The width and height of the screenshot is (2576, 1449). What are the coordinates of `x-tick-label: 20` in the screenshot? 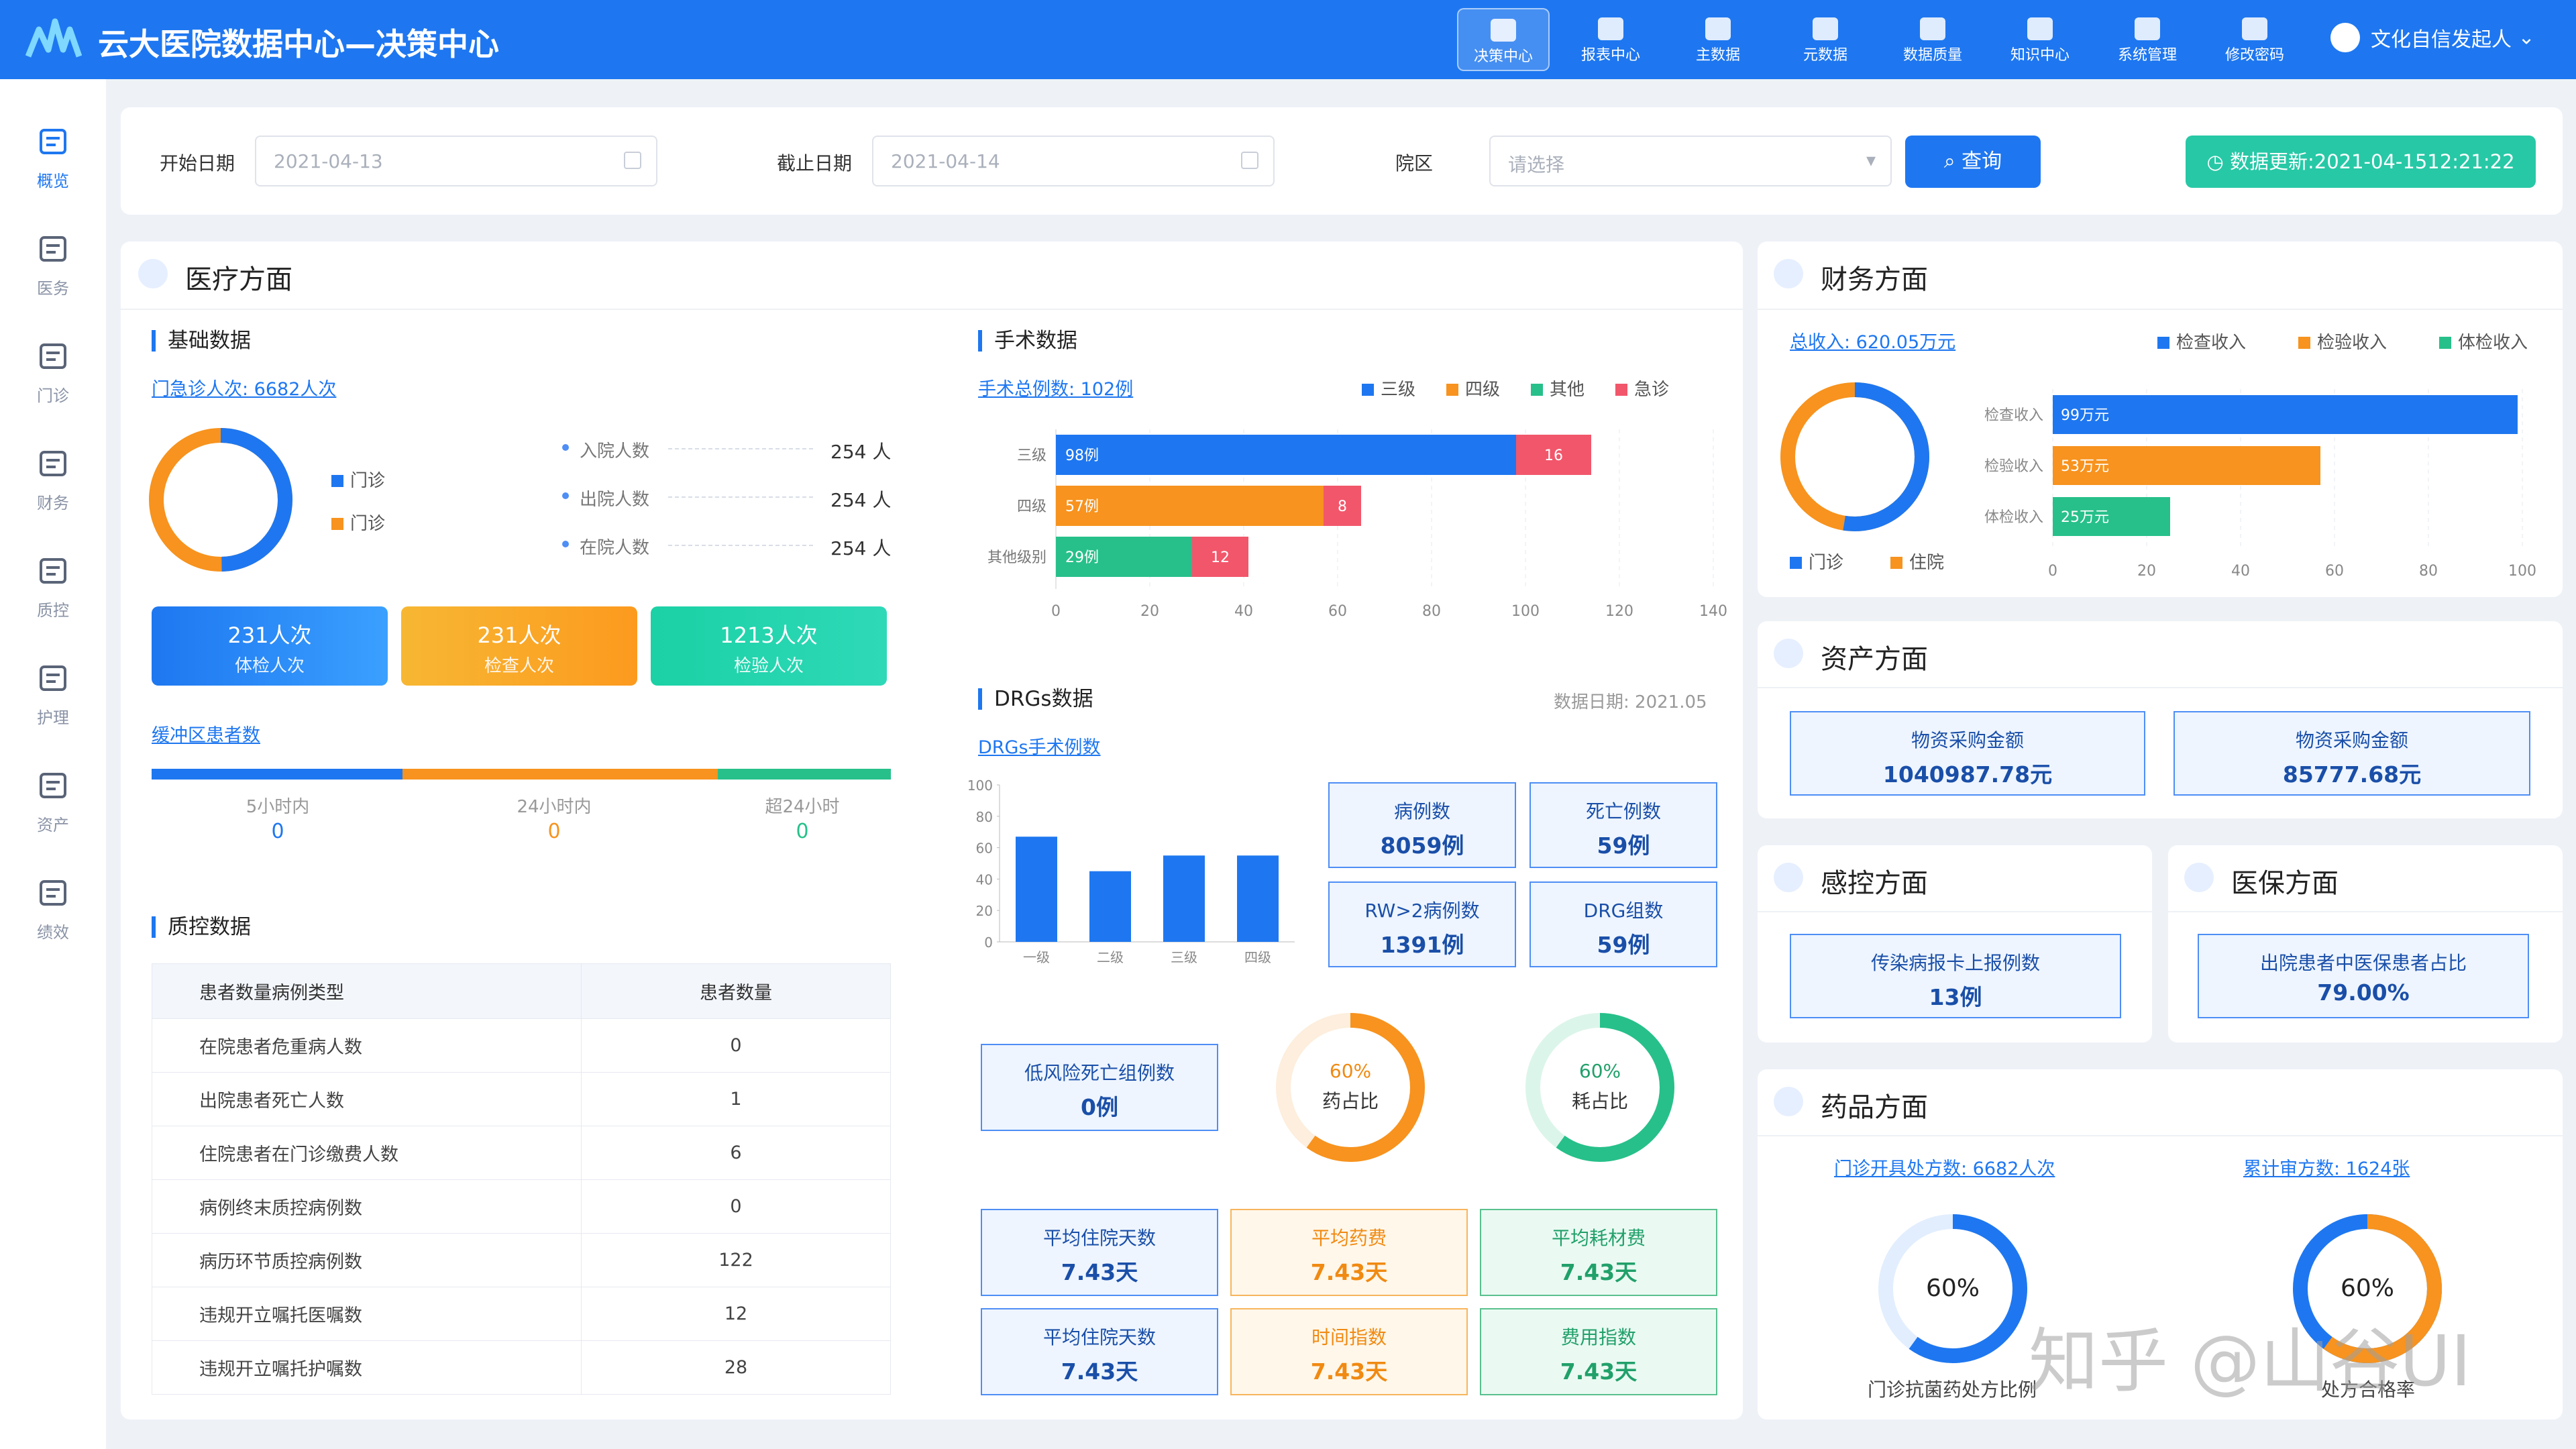 It's located at (2146, 570).